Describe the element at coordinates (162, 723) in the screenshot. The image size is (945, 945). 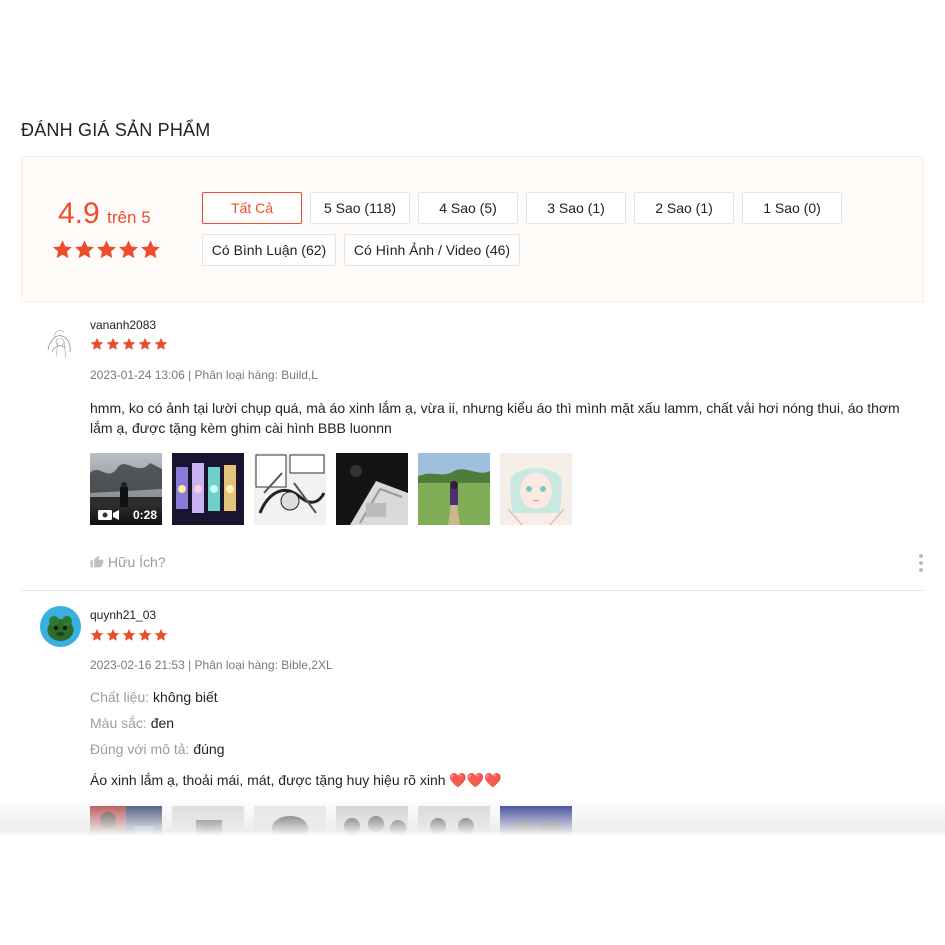
I see `attribute-value: đen` at that location.